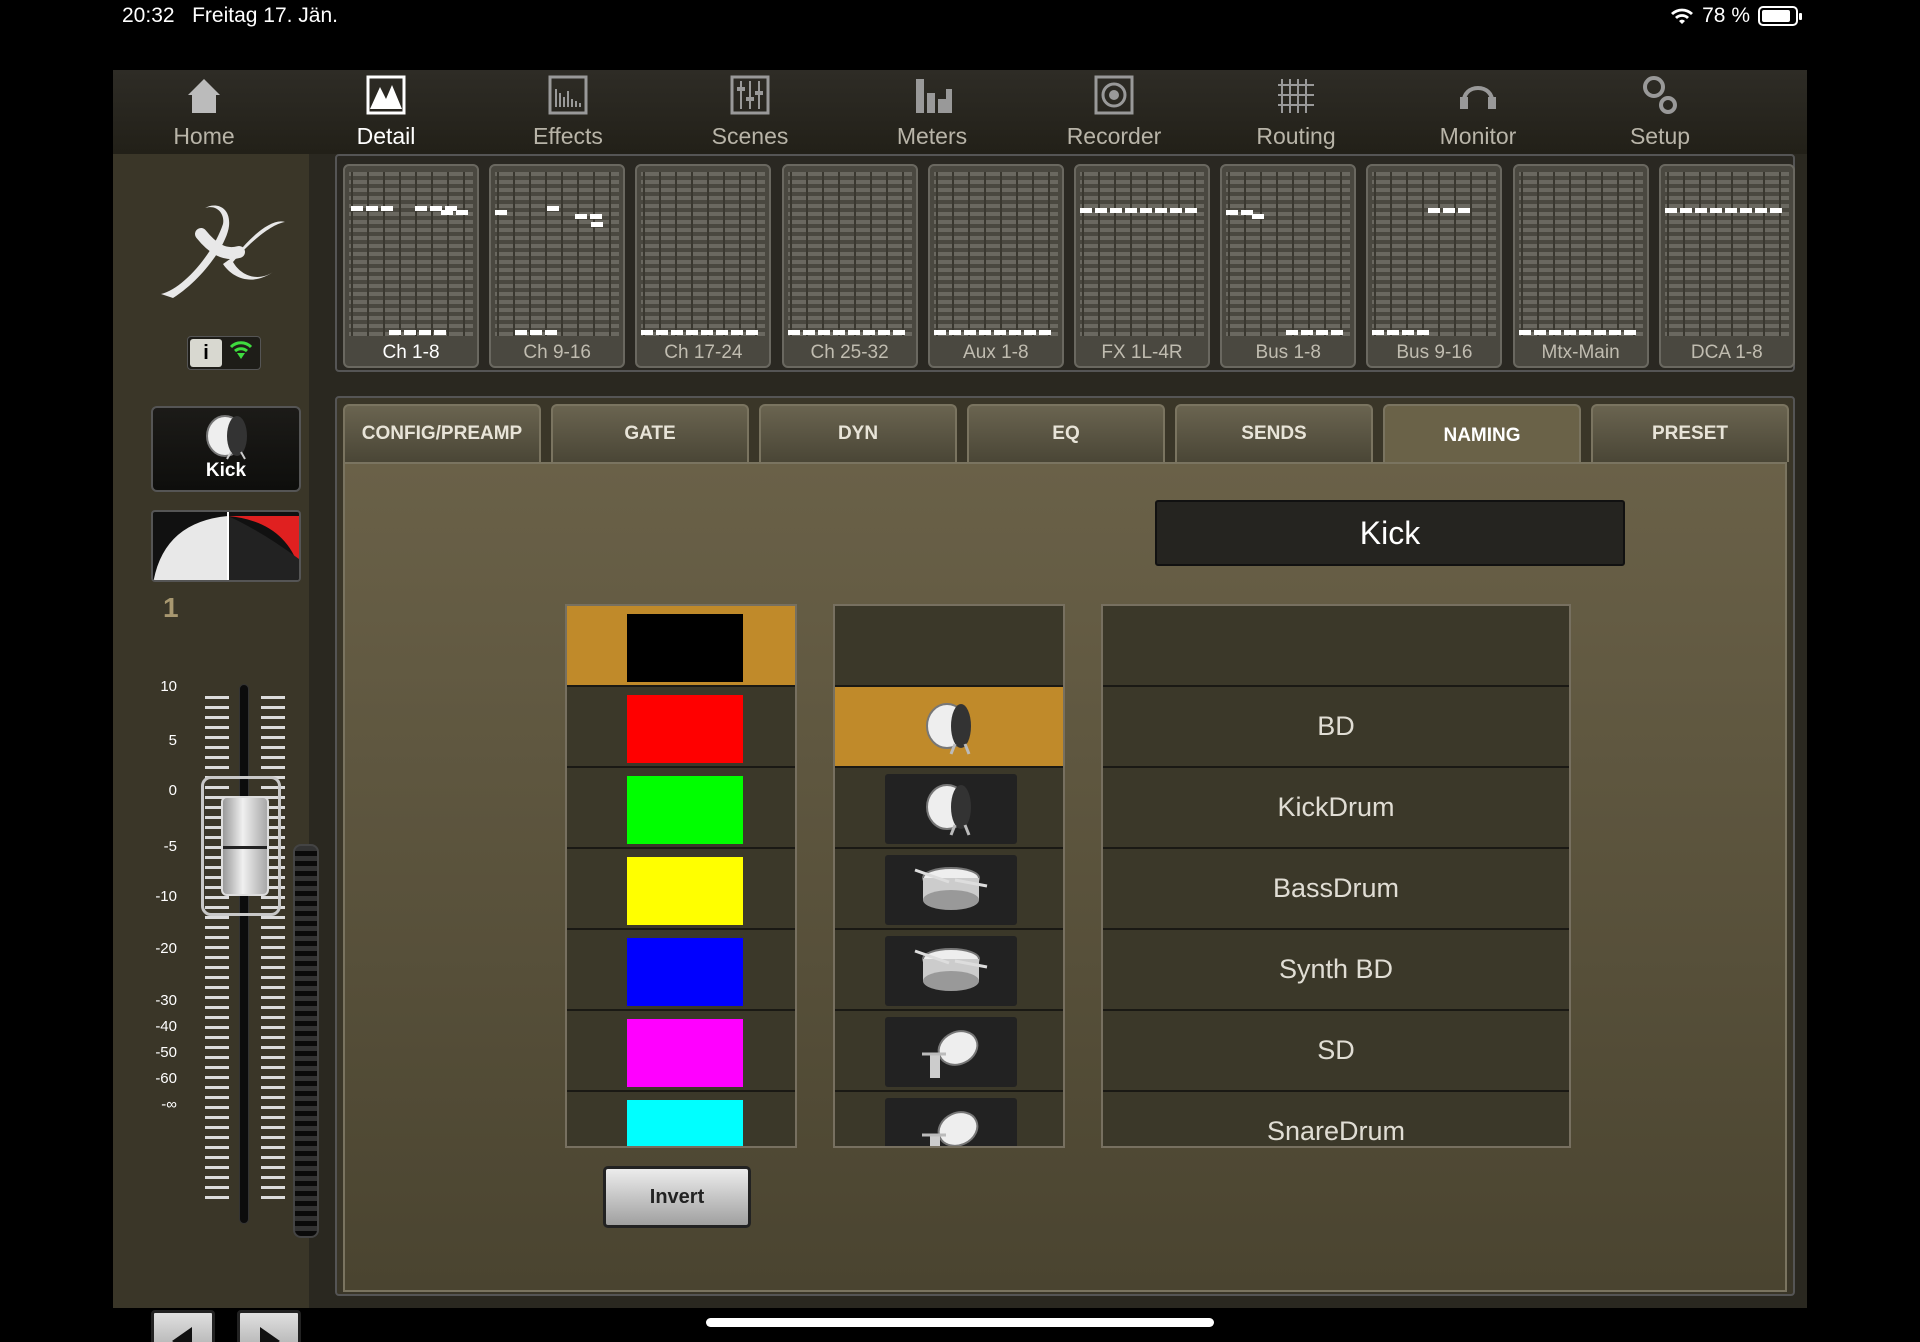  I want to click on mini-fader-grid, so click(849, 254).